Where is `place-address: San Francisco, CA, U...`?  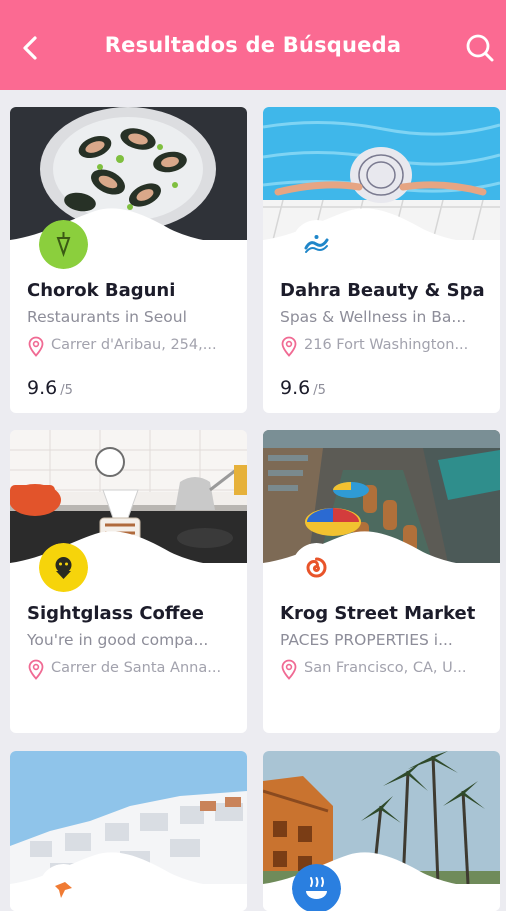 place-address: San Francisco, CA, U... is located at coordinates (386, 670).